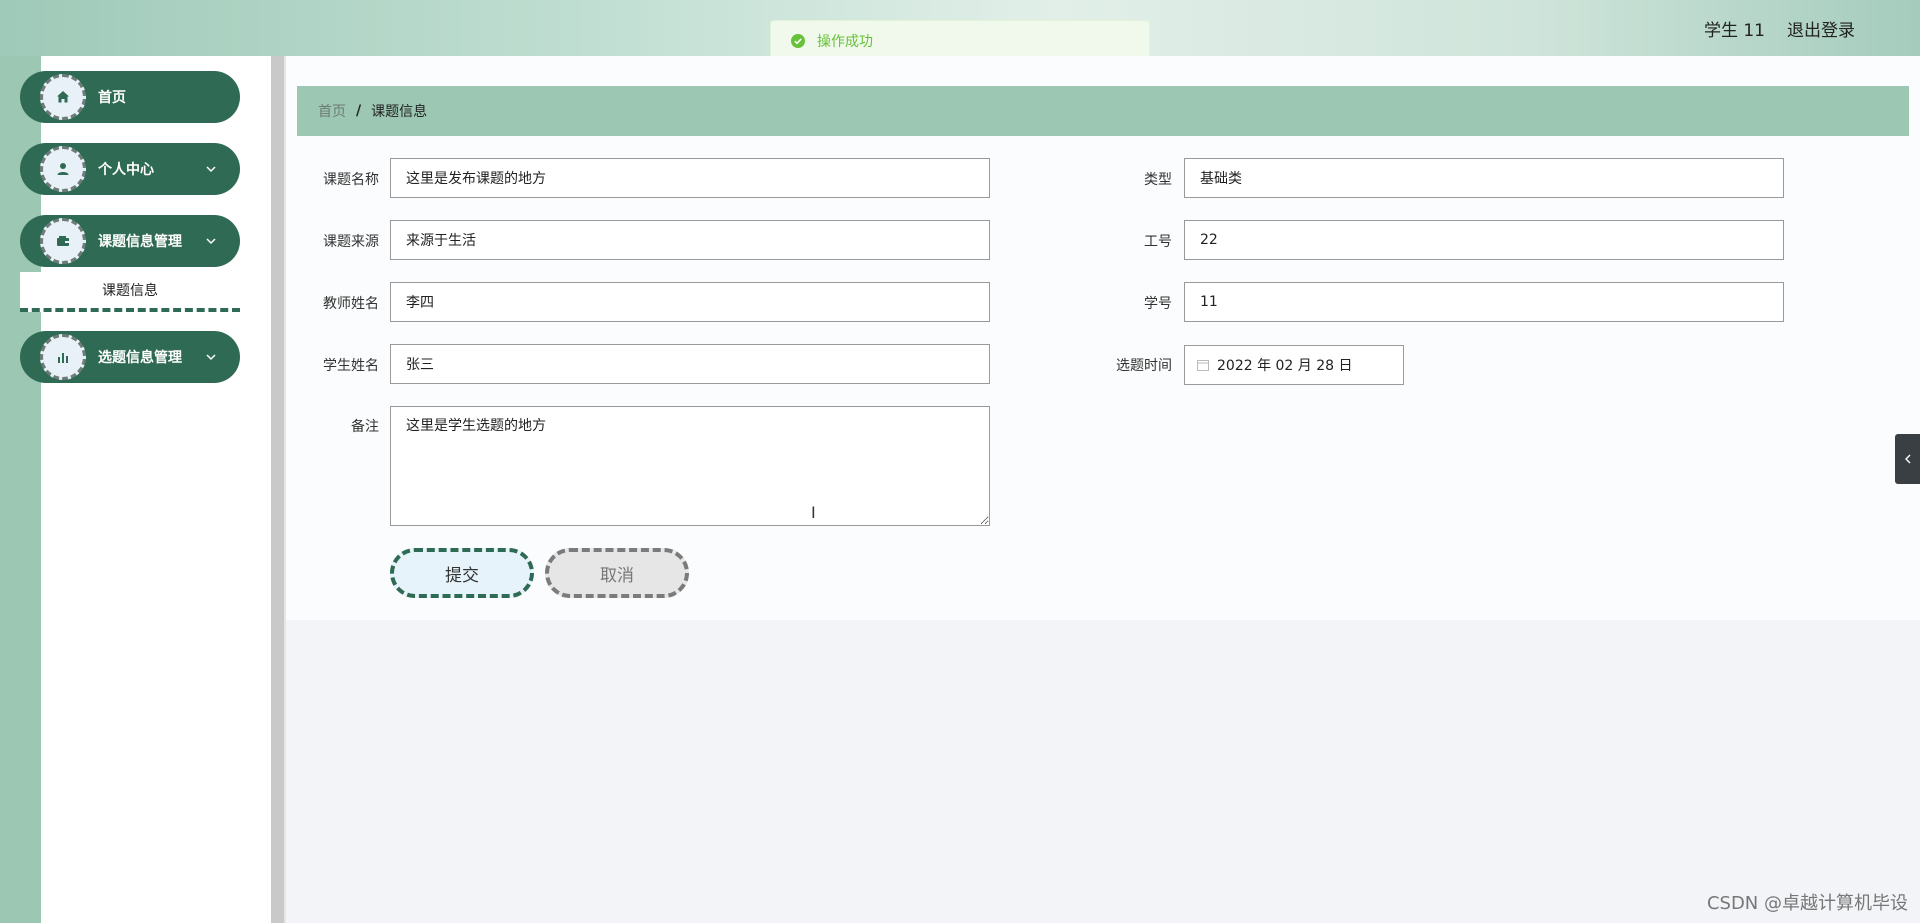  What do you see at coordinates (1158, 242) in the screenshot?
I see `job-number-label: 工号` at bounding box center [1158, 242].